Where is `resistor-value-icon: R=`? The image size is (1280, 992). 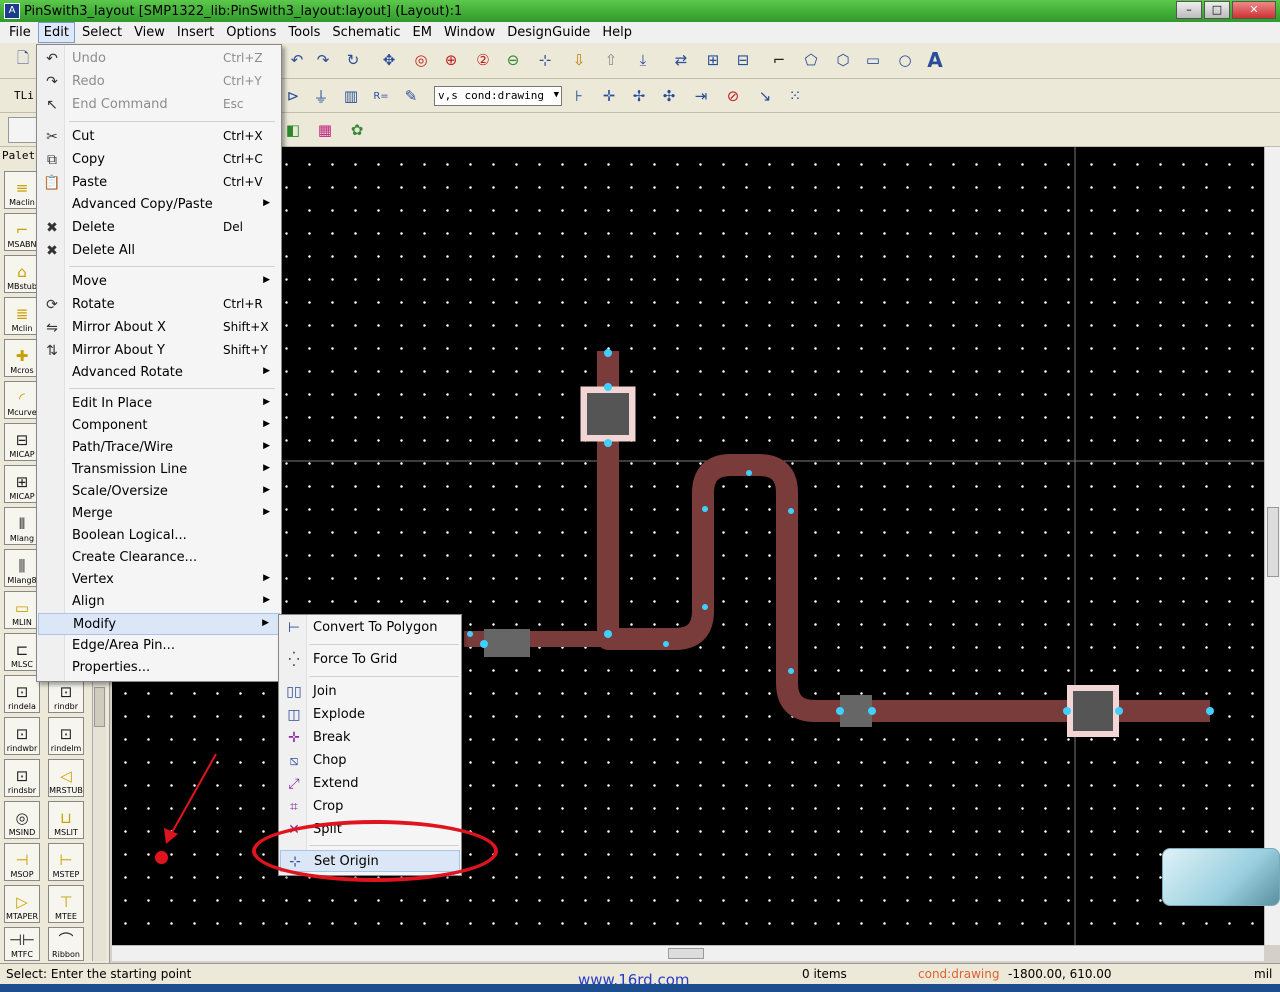
resistor-value-icon: R= is located at coordinates (381, 96).